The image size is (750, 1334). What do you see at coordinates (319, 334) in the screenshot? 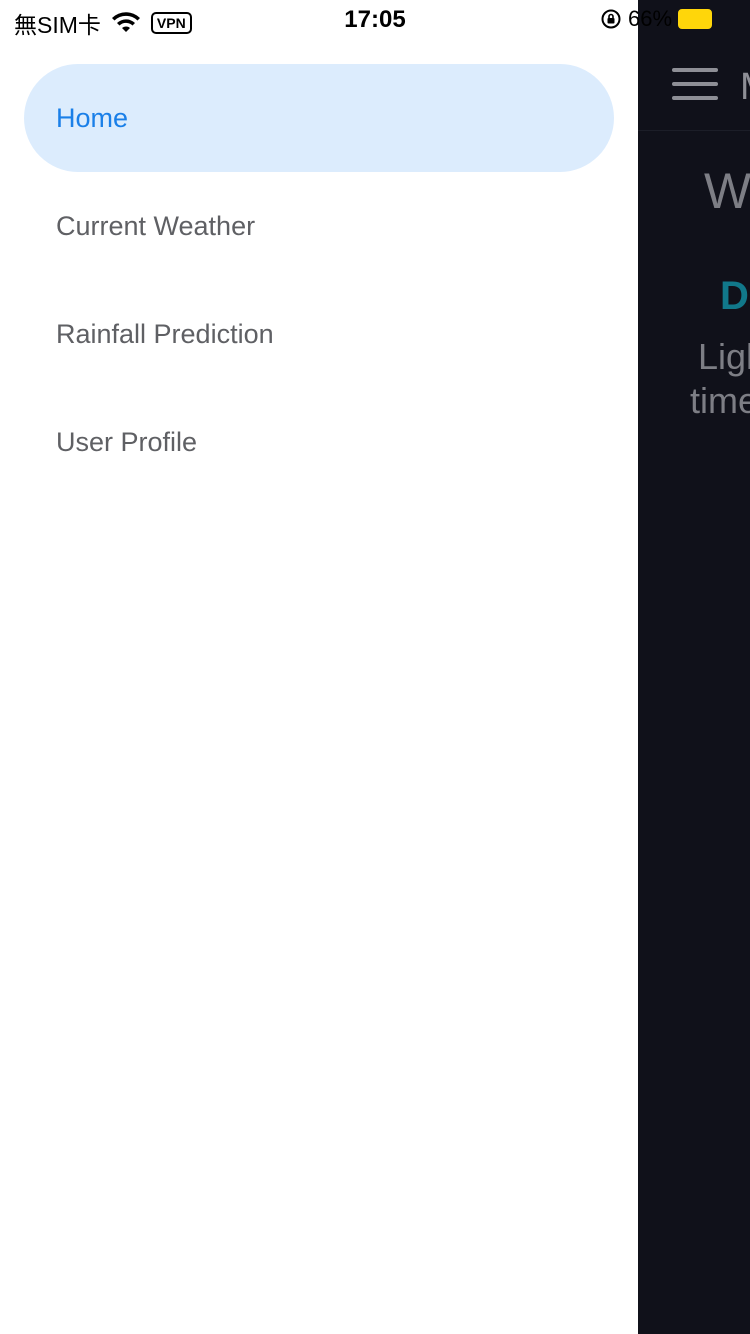
I see `nav-item-rainfall-prediction: Rainfall Prediction` at bounding box center [319, 334].